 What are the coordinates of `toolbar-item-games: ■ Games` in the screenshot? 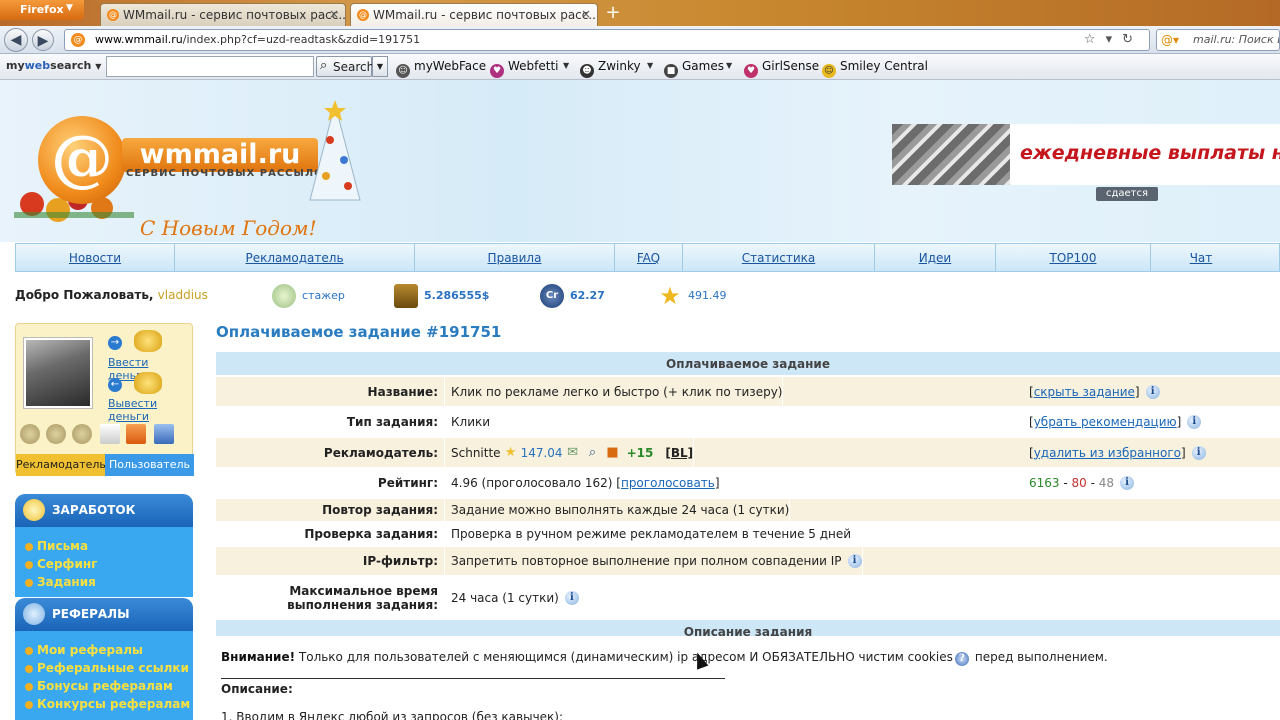 It's located at (694, 68).